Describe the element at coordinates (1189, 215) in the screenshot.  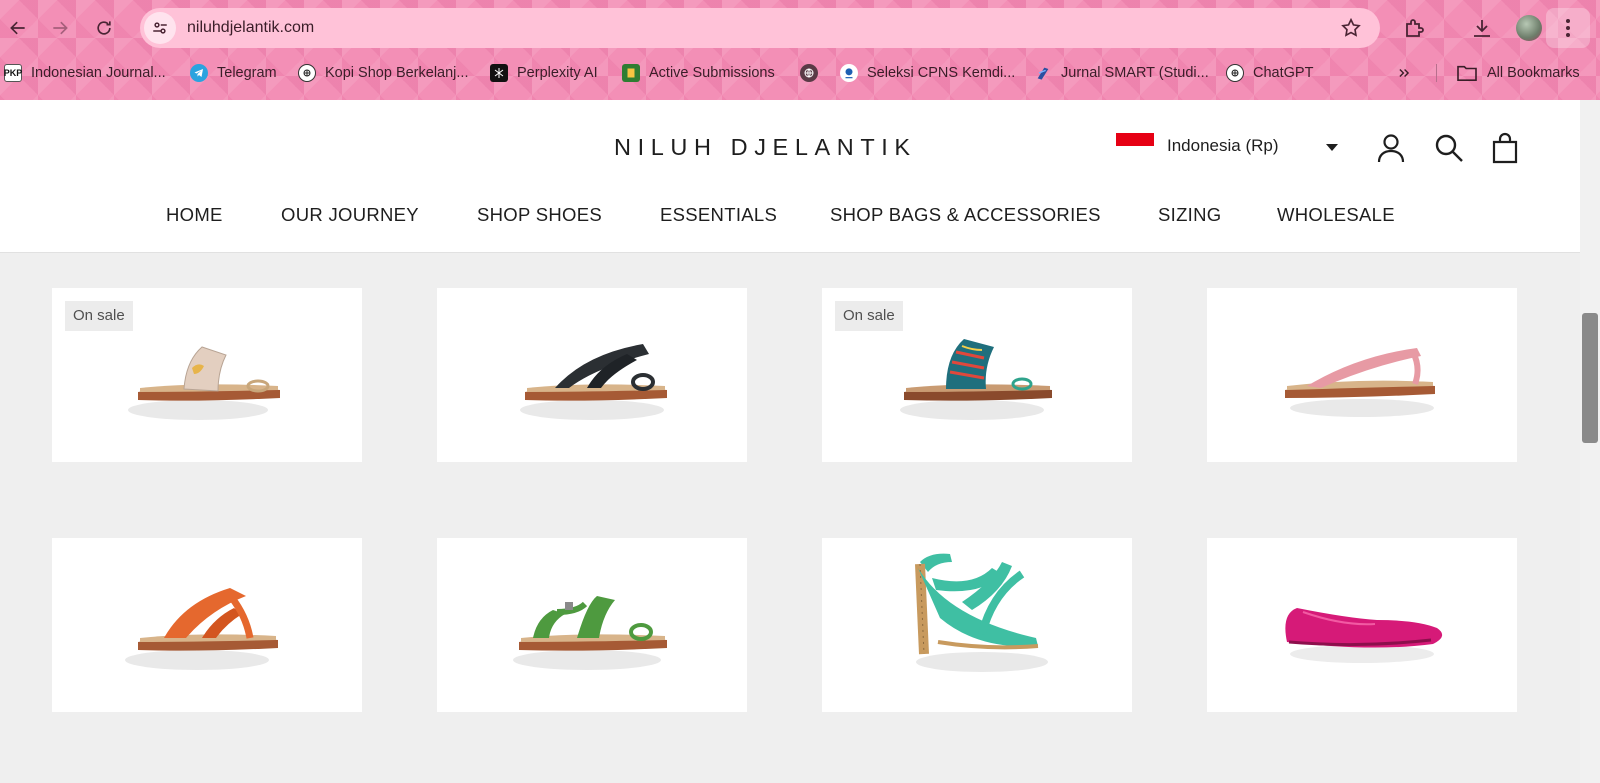
I see `nav-sizing: SIZING` at that location.